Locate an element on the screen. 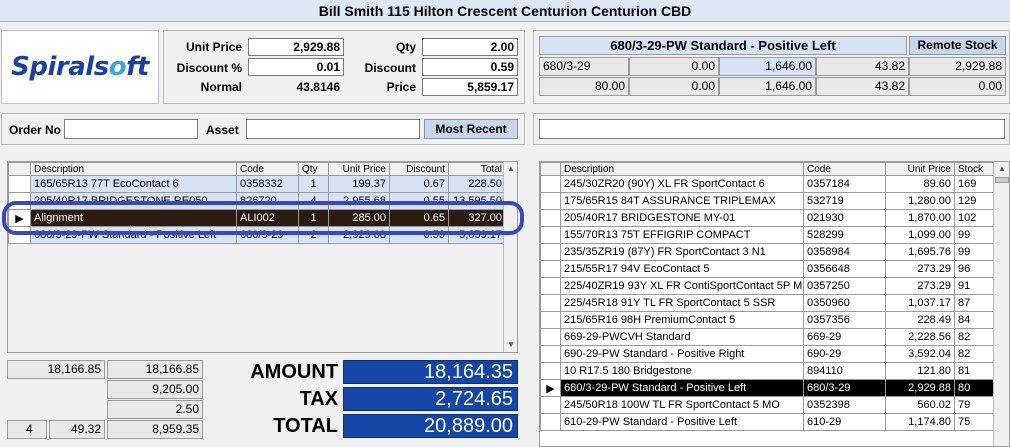 This screenshot has width=1010, height=447. price-field: 5,859.17 is located at coordinates (470, 87).